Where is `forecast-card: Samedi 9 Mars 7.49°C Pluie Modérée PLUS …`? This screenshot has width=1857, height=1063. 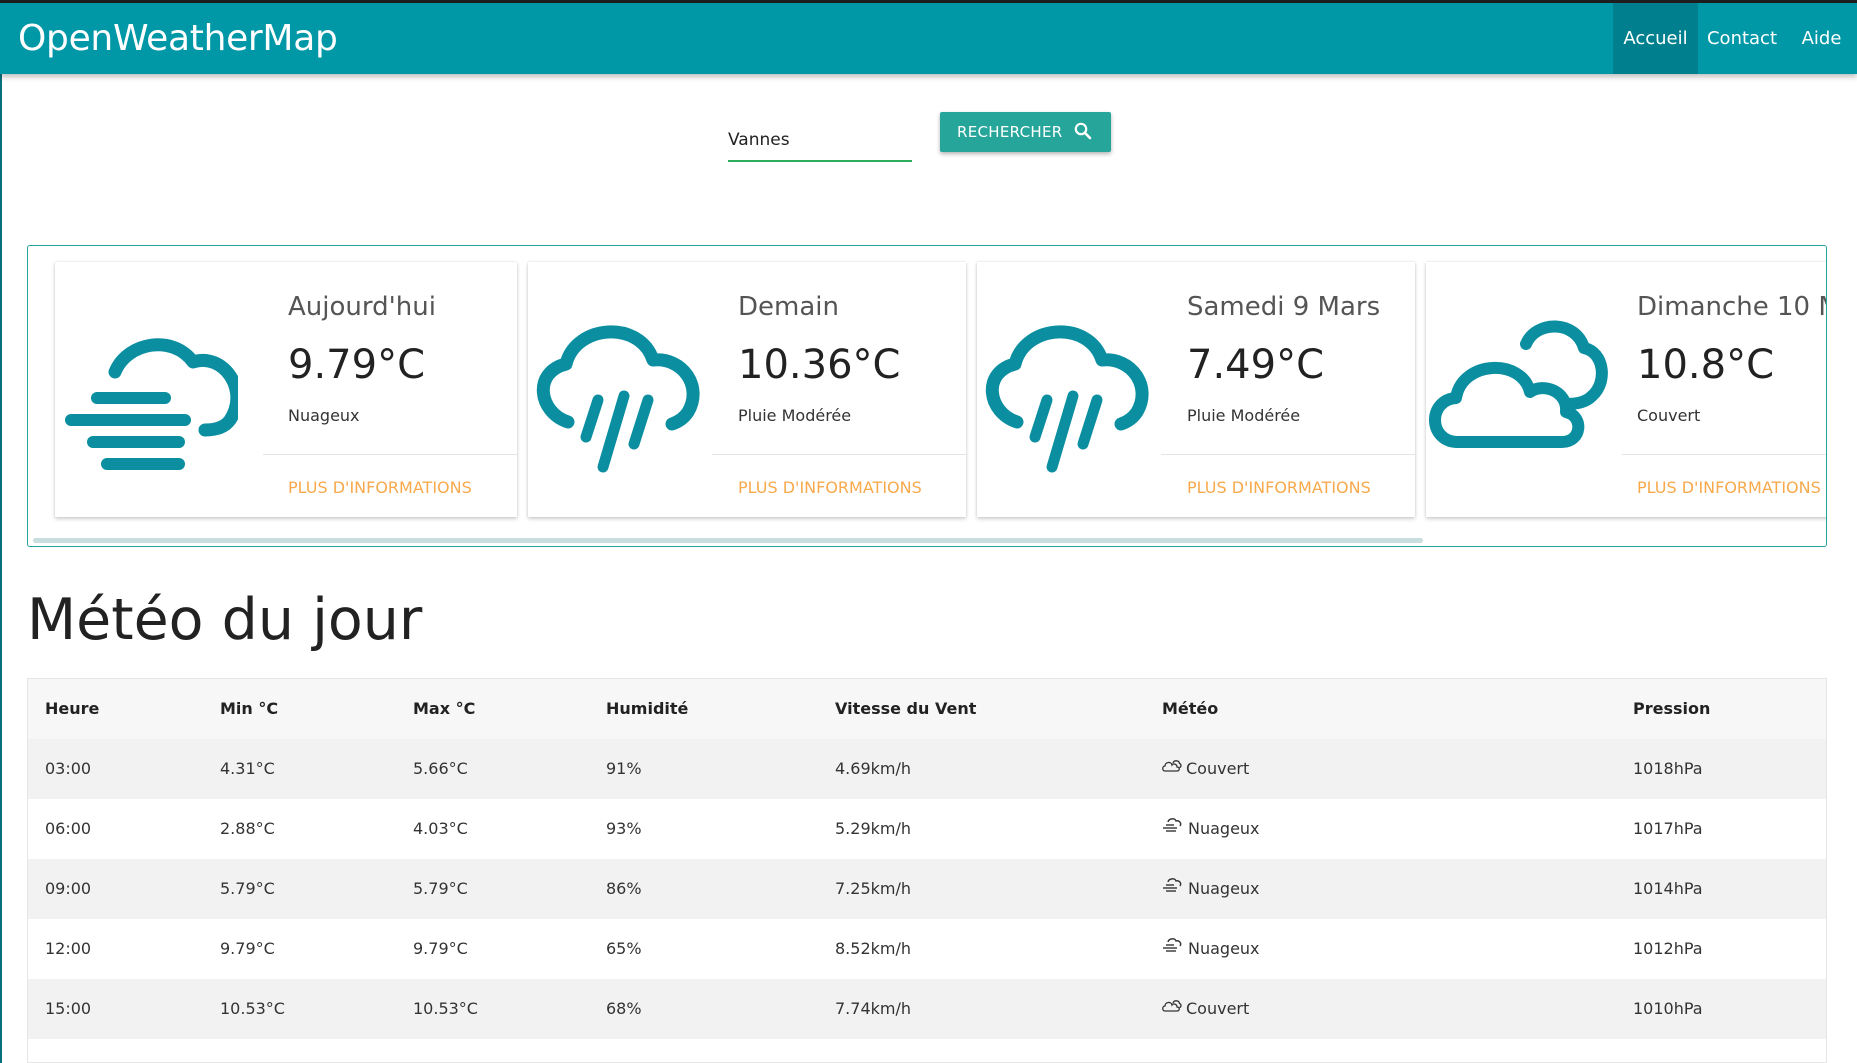
forecast-card: Samedi 9 Mars 7.49°C Pluie Modérée PLUS … is located at coordinates (1196, 389).